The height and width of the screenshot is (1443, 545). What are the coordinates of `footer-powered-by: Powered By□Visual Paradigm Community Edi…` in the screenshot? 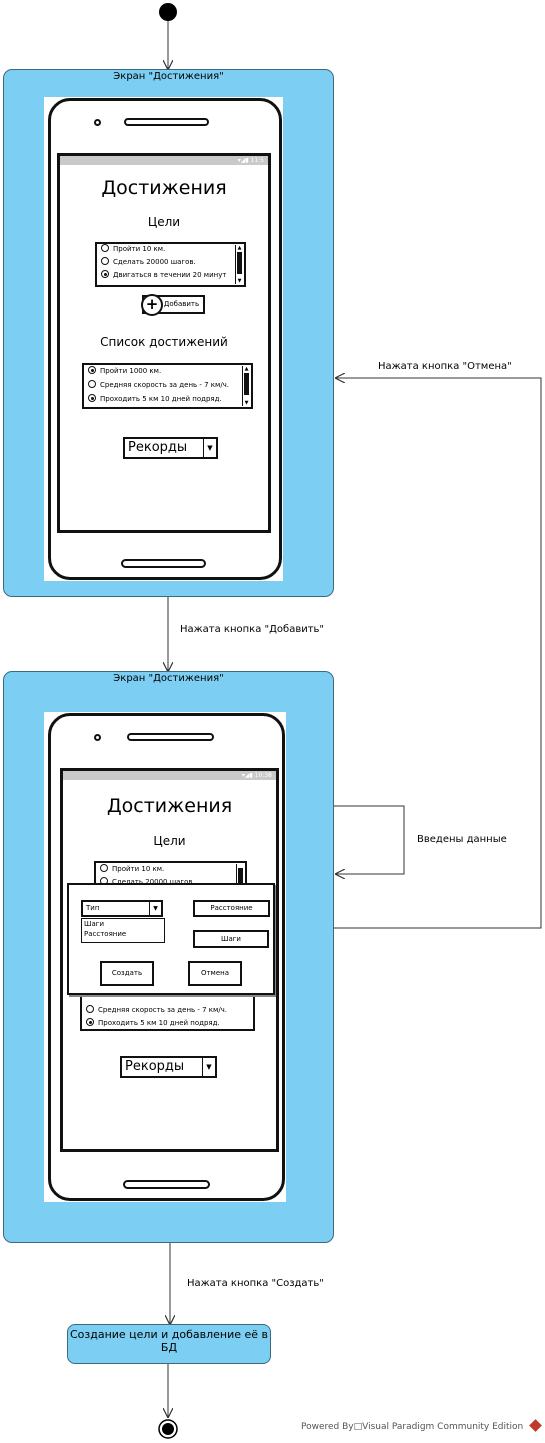 It's located at (422, 1425).